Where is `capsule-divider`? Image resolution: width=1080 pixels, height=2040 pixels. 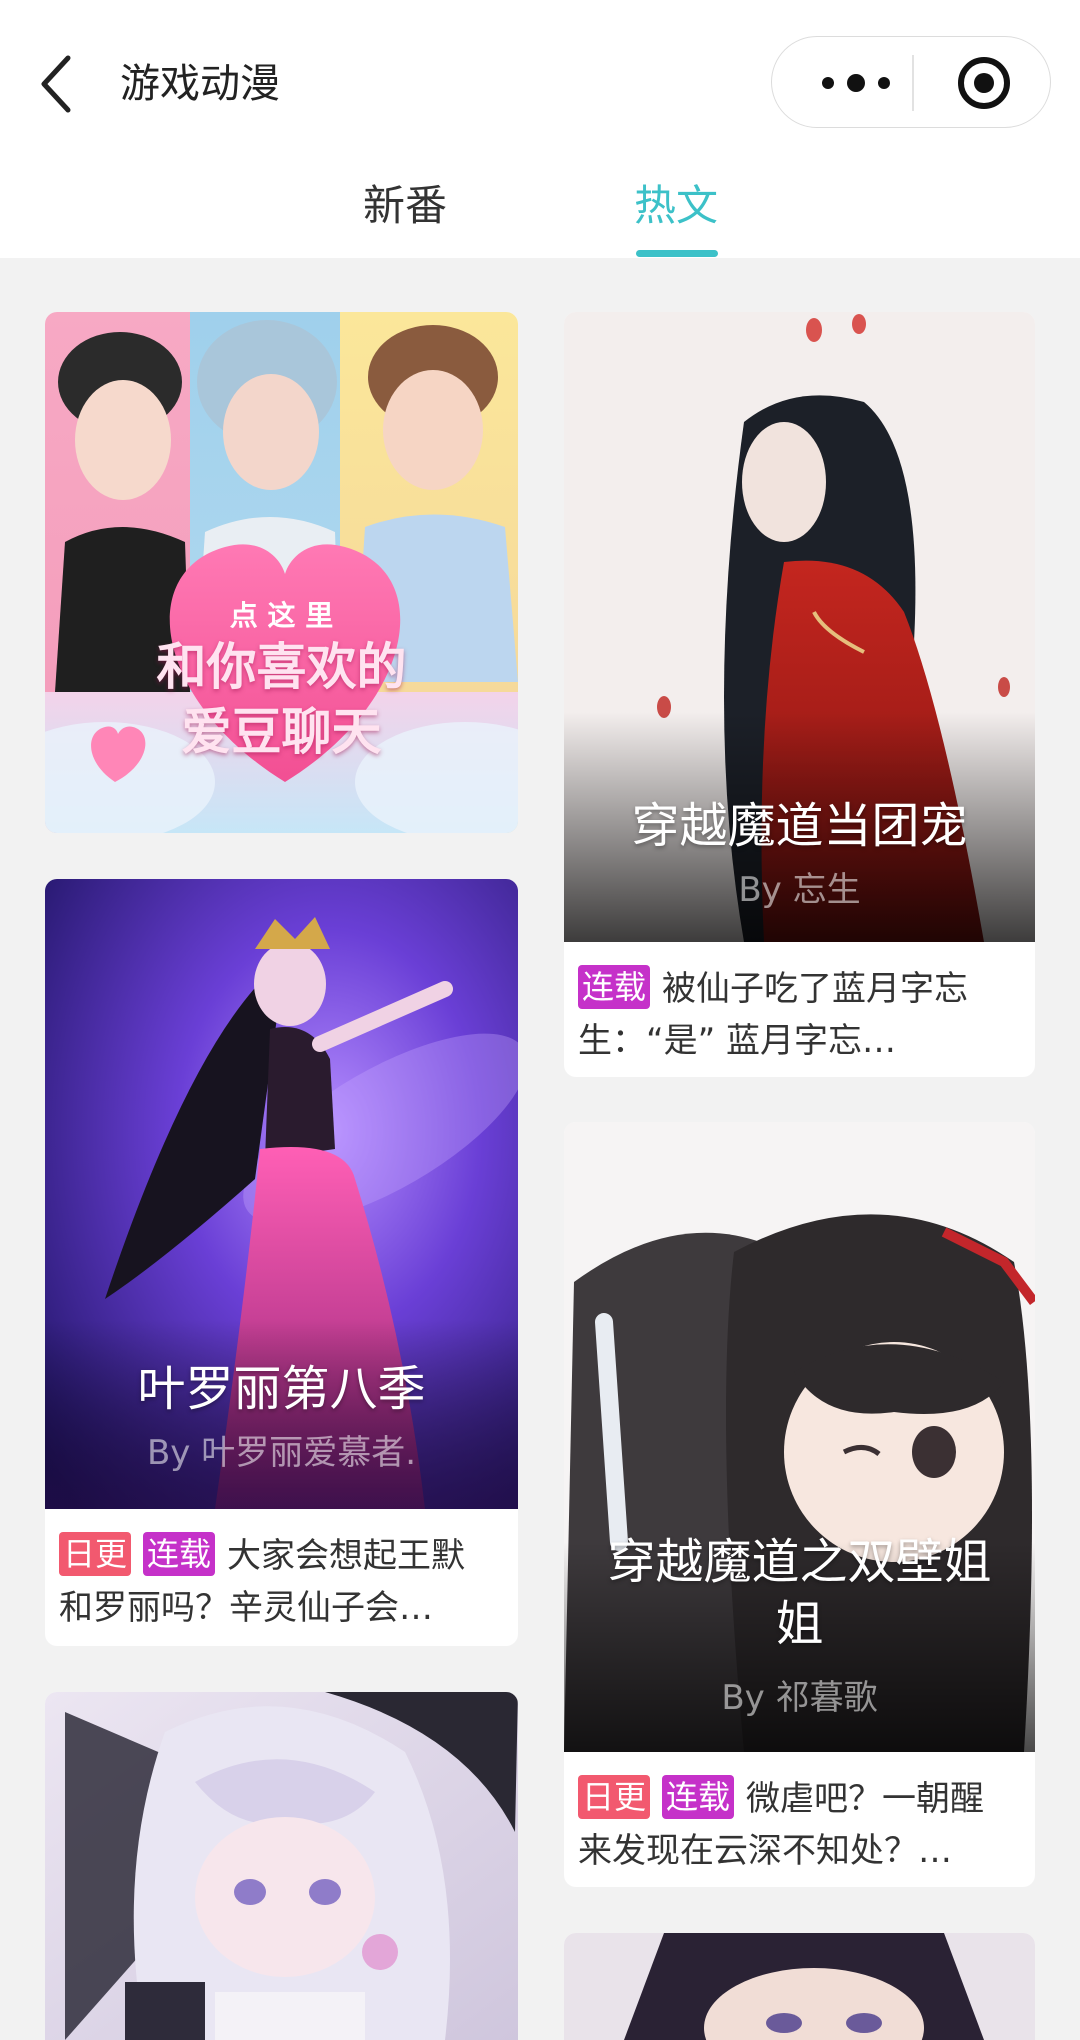 capsule-divider is located at coordinates (913, 83).